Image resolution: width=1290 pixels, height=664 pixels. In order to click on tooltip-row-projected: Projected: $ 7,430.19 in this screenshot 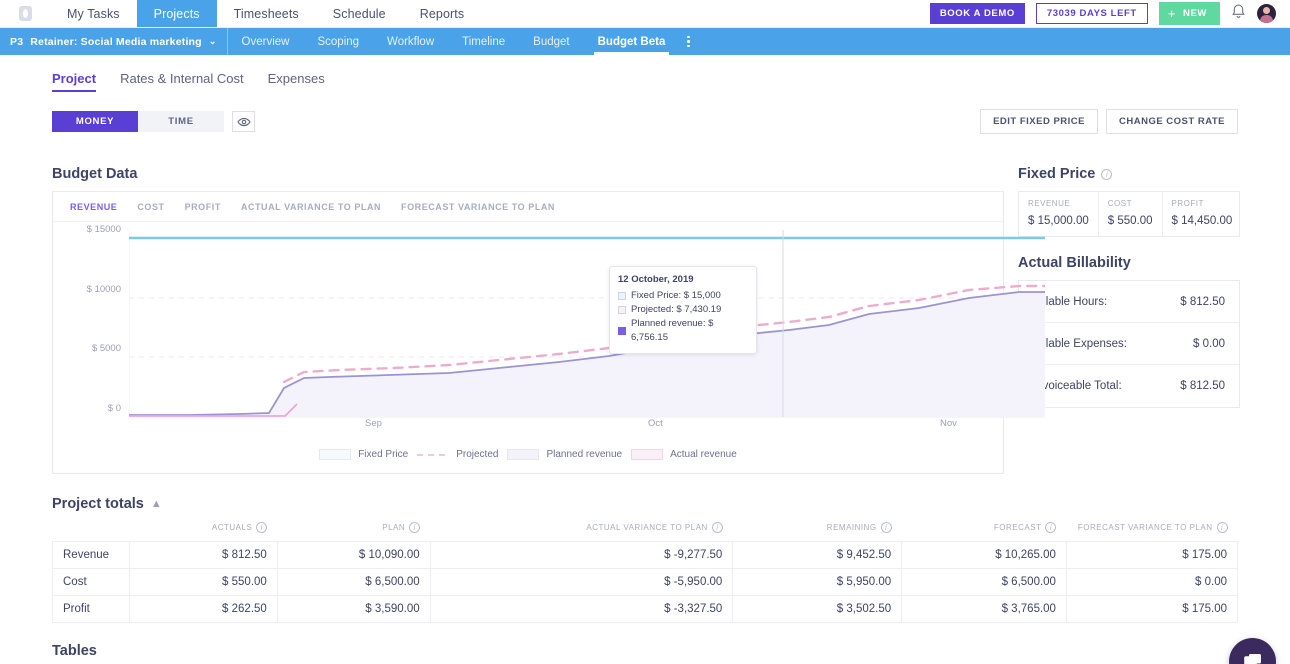, I will do `click(683, 310)`.